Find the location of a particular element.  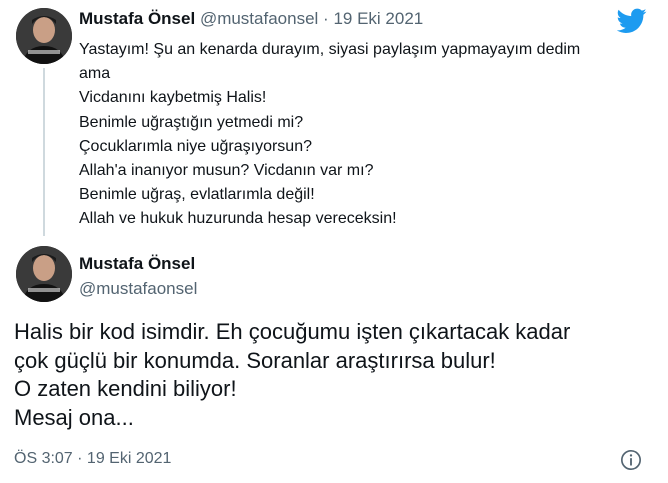

tweet-text-line: Çocuklarımla niye uğraşıyorsun? is located at coordinates (195, 146).